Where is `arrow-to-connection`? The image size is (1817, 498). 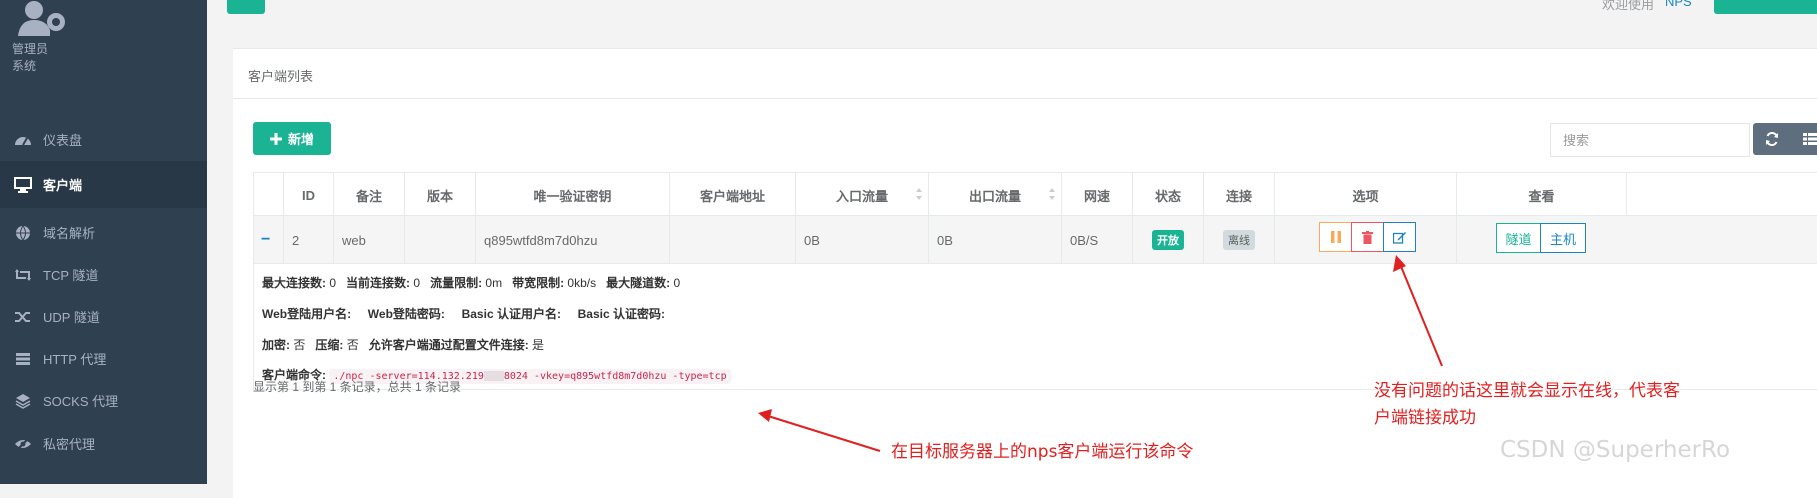
arrow-to-connection is located at coordinates (1421, 315).